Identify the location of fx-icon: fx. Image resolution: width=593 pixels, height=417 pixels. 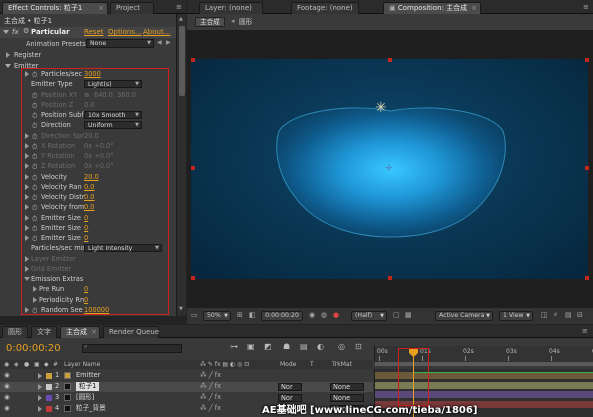
(15, 32).